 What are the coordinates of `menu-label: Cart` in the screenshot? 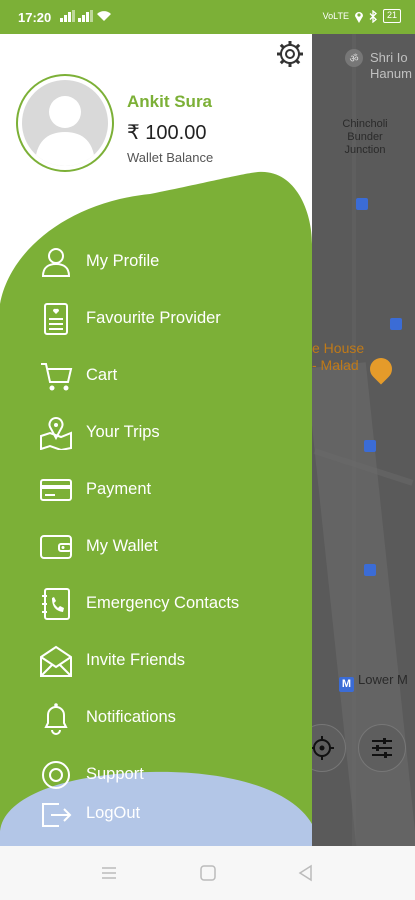 It's located at (102, 375).